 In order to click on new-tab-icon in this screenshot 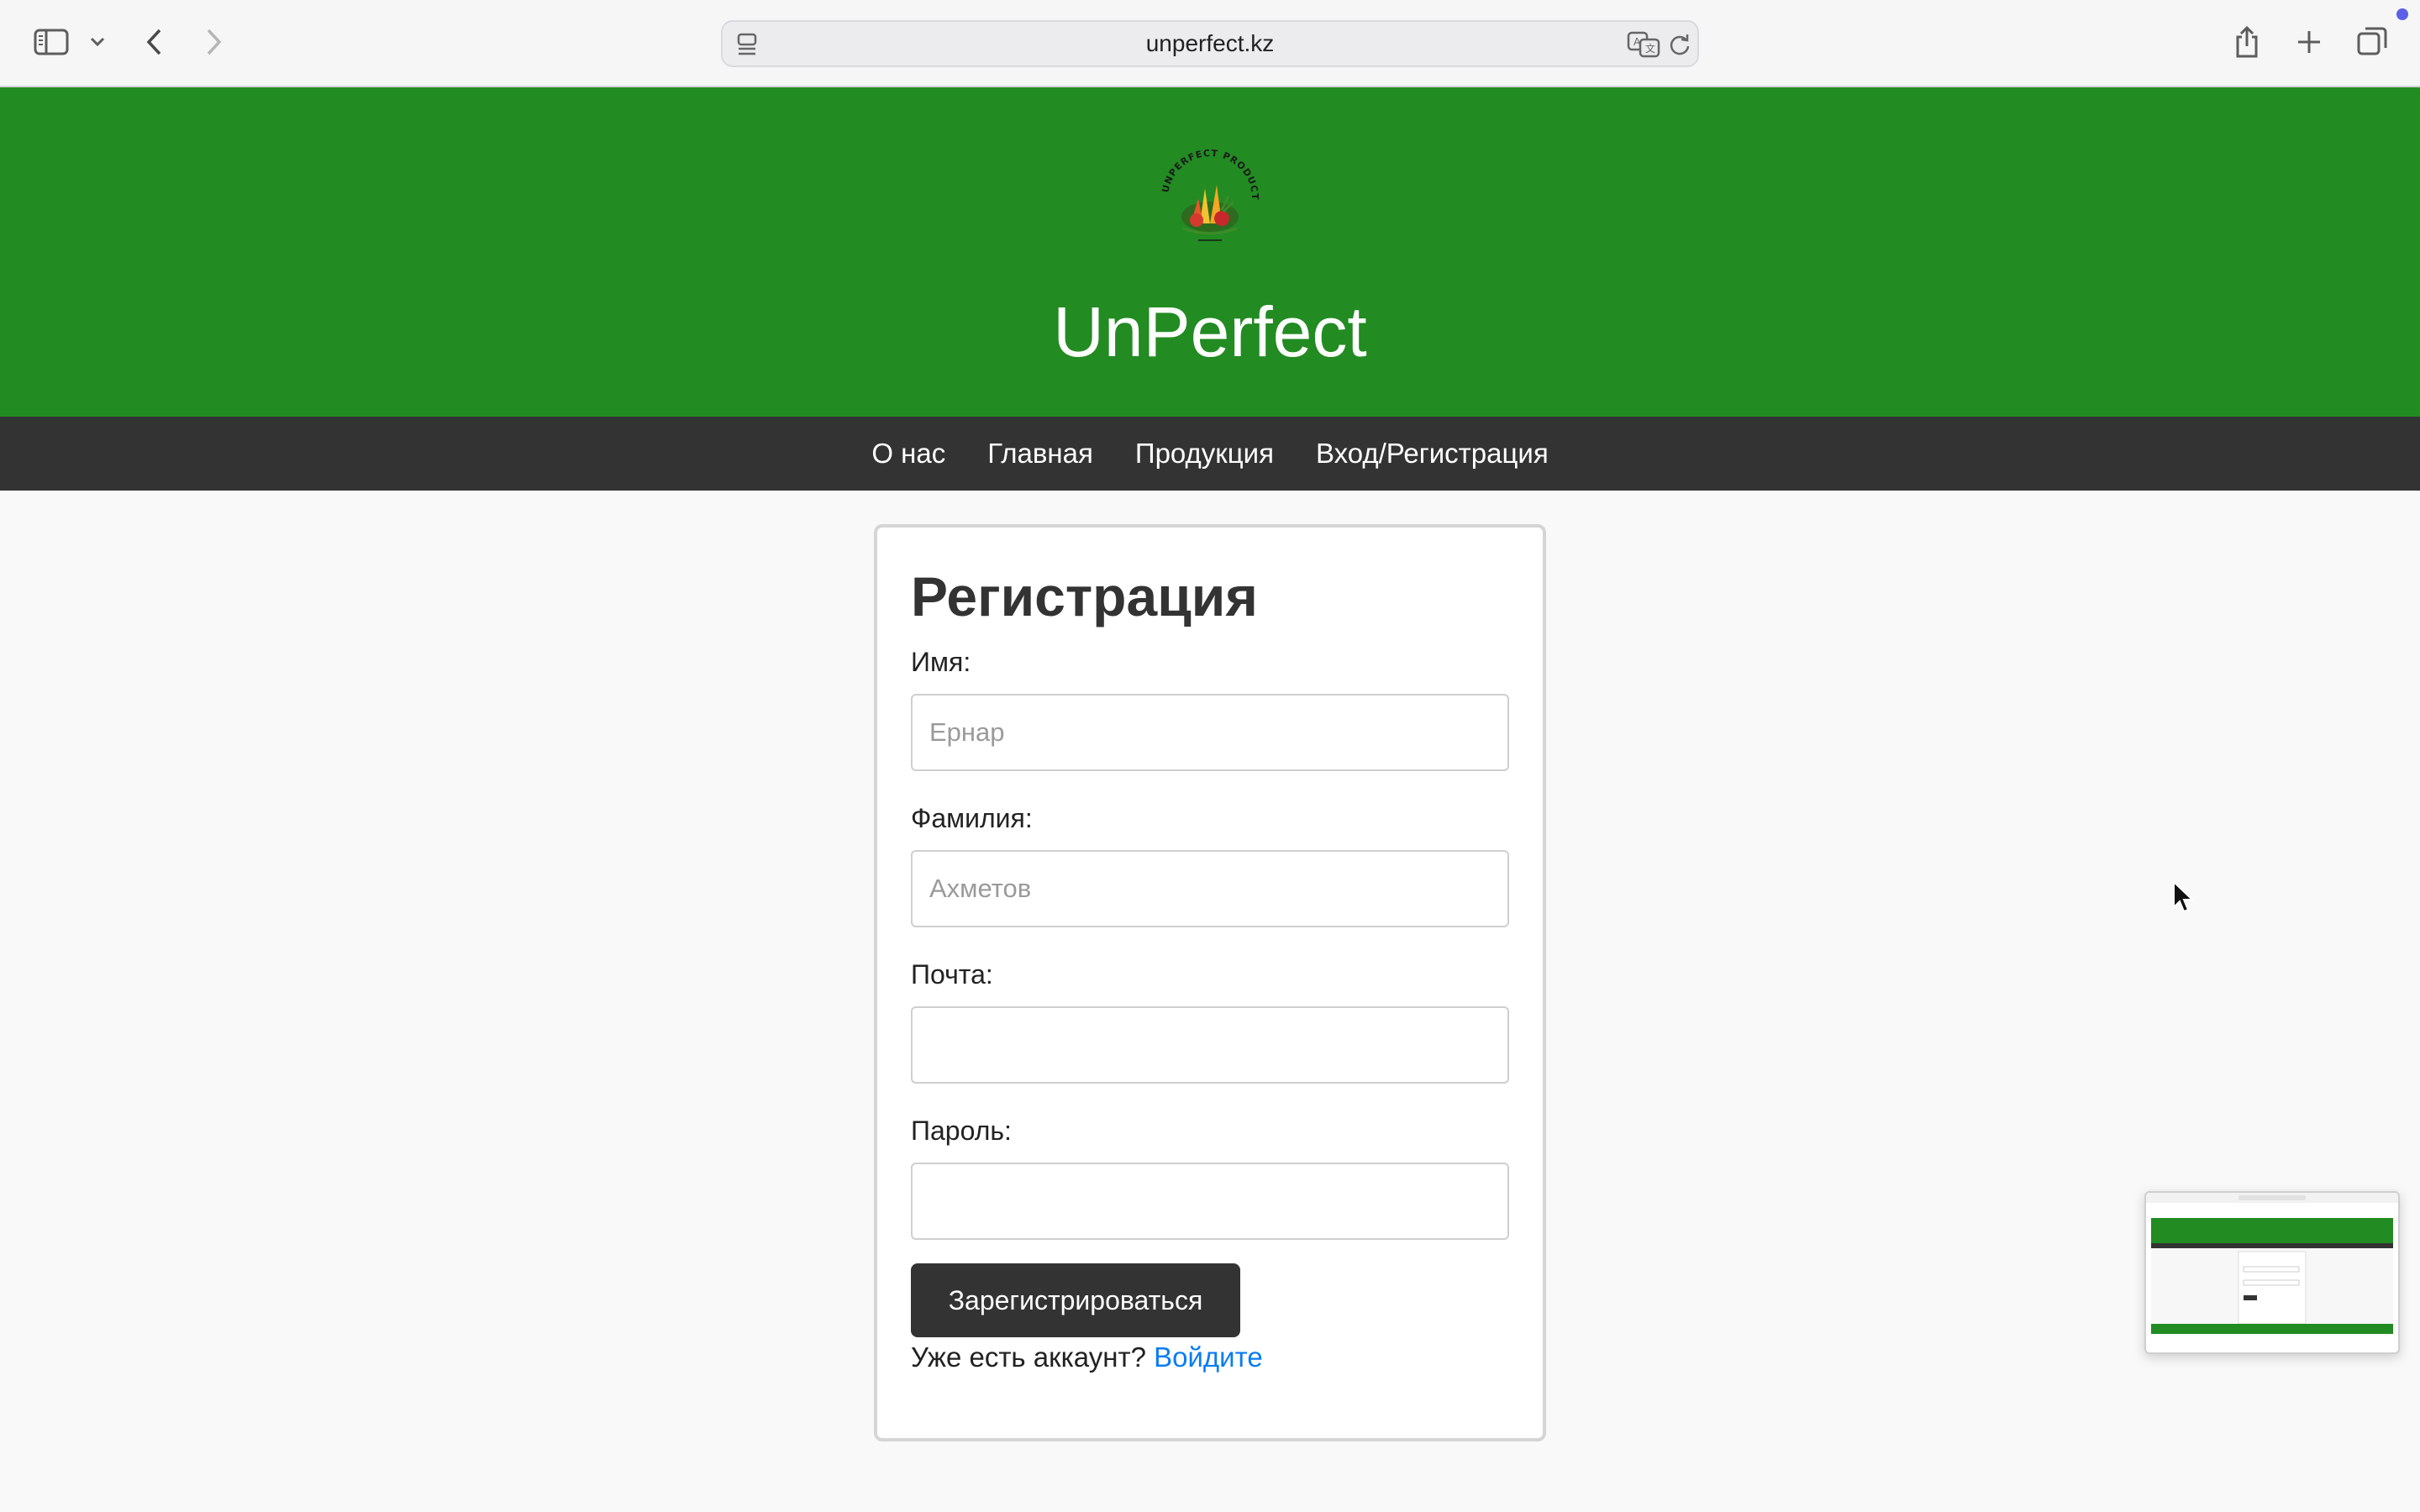, I will do `click(2309, 42)`.